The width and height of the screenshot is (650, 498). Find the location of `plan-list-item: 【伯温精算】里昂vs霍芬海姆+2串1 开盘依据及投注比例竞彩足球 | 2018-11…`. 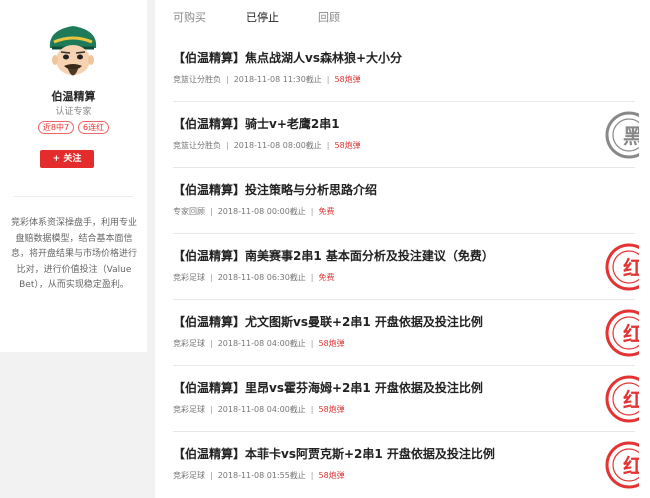

plan-list-item: 【伯温精算】里昂vs霍芬海姆+2串1 开盘依据及投注比例竞彩足球 | 2018-11… is located at coordinates (406, 399).